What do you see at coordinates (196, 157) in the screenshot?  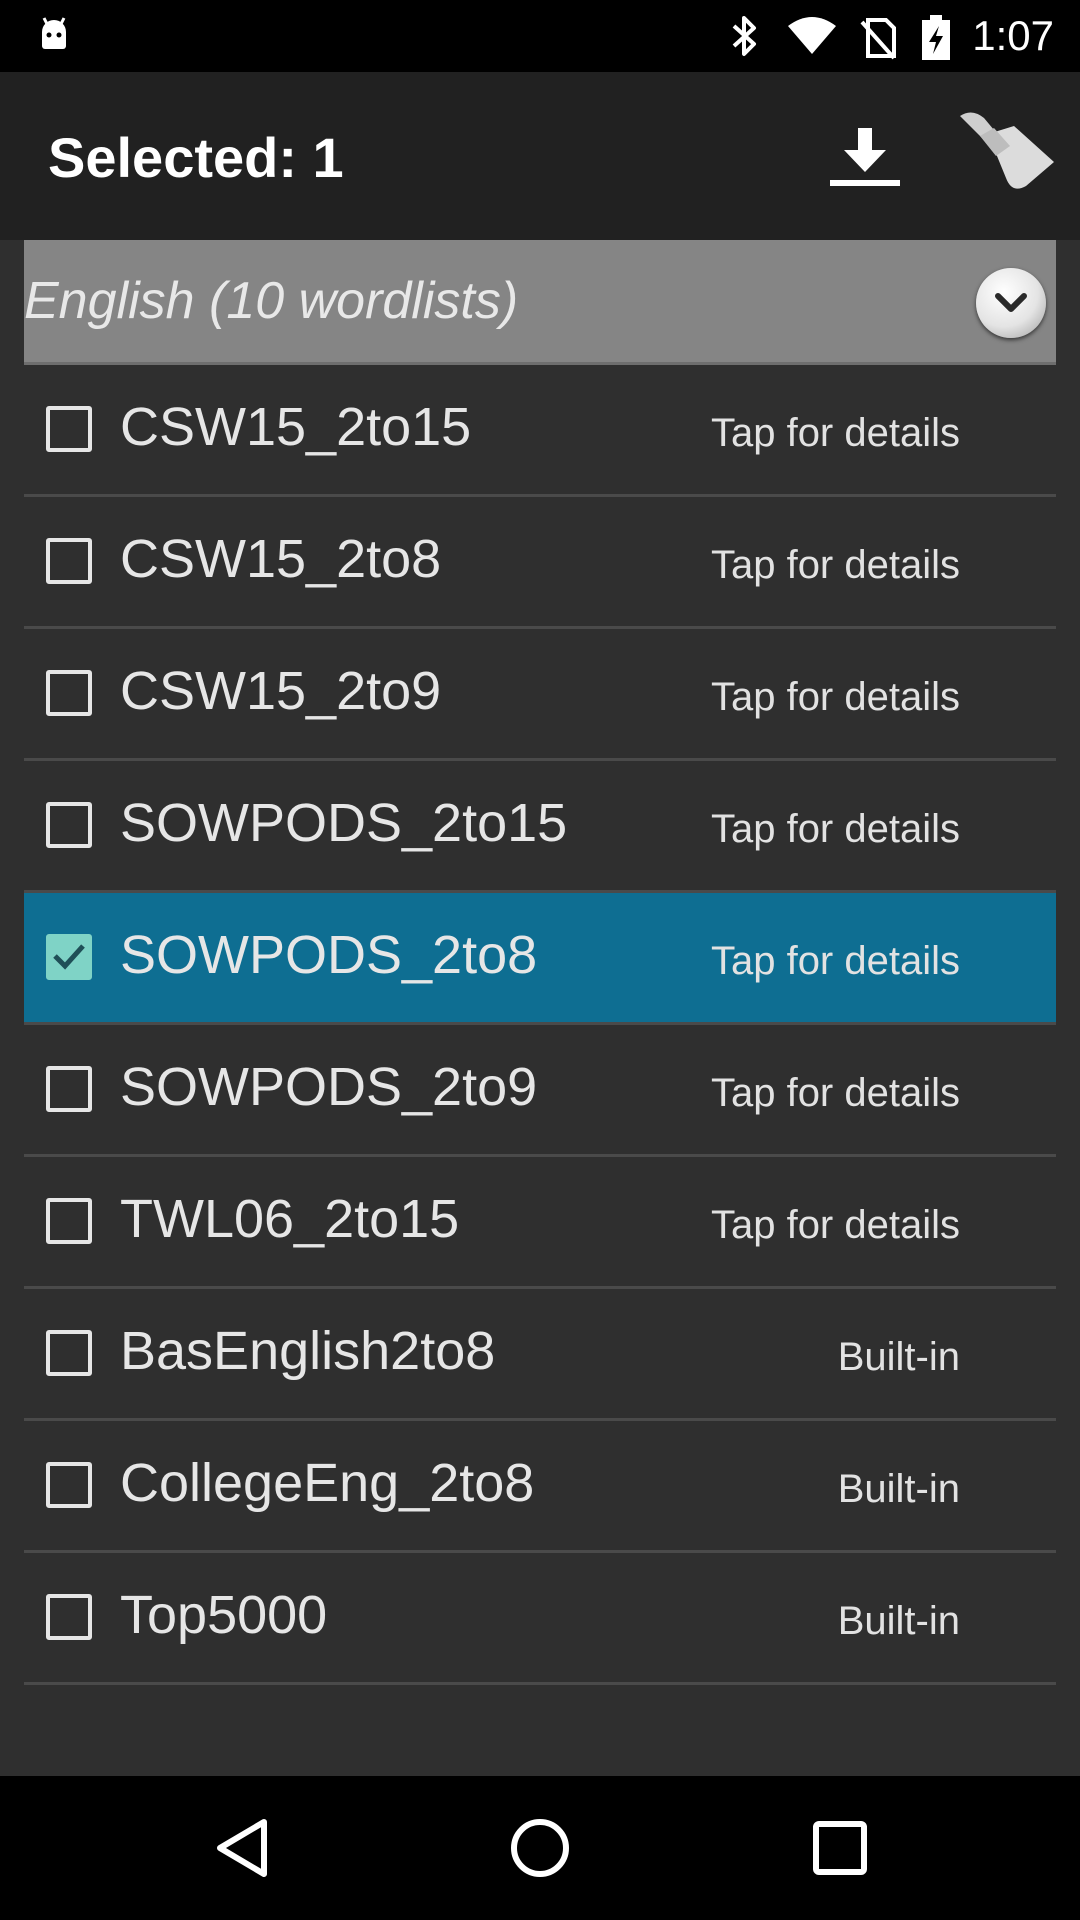 I see `selection-count-title: Selected: 1` at bounding box center [196, 157].